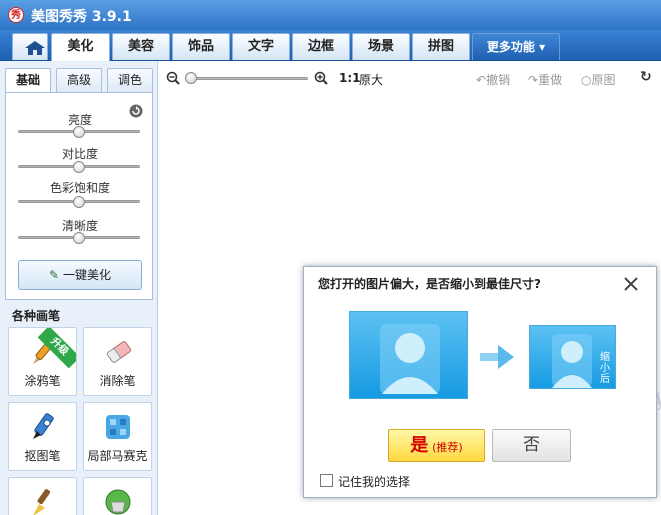 Image resolution: width=661 pixels, height=515 pixels. Describe the element at coordinates (191, 78) in the screenshot. I see `zoom-slider-knob` at that location.